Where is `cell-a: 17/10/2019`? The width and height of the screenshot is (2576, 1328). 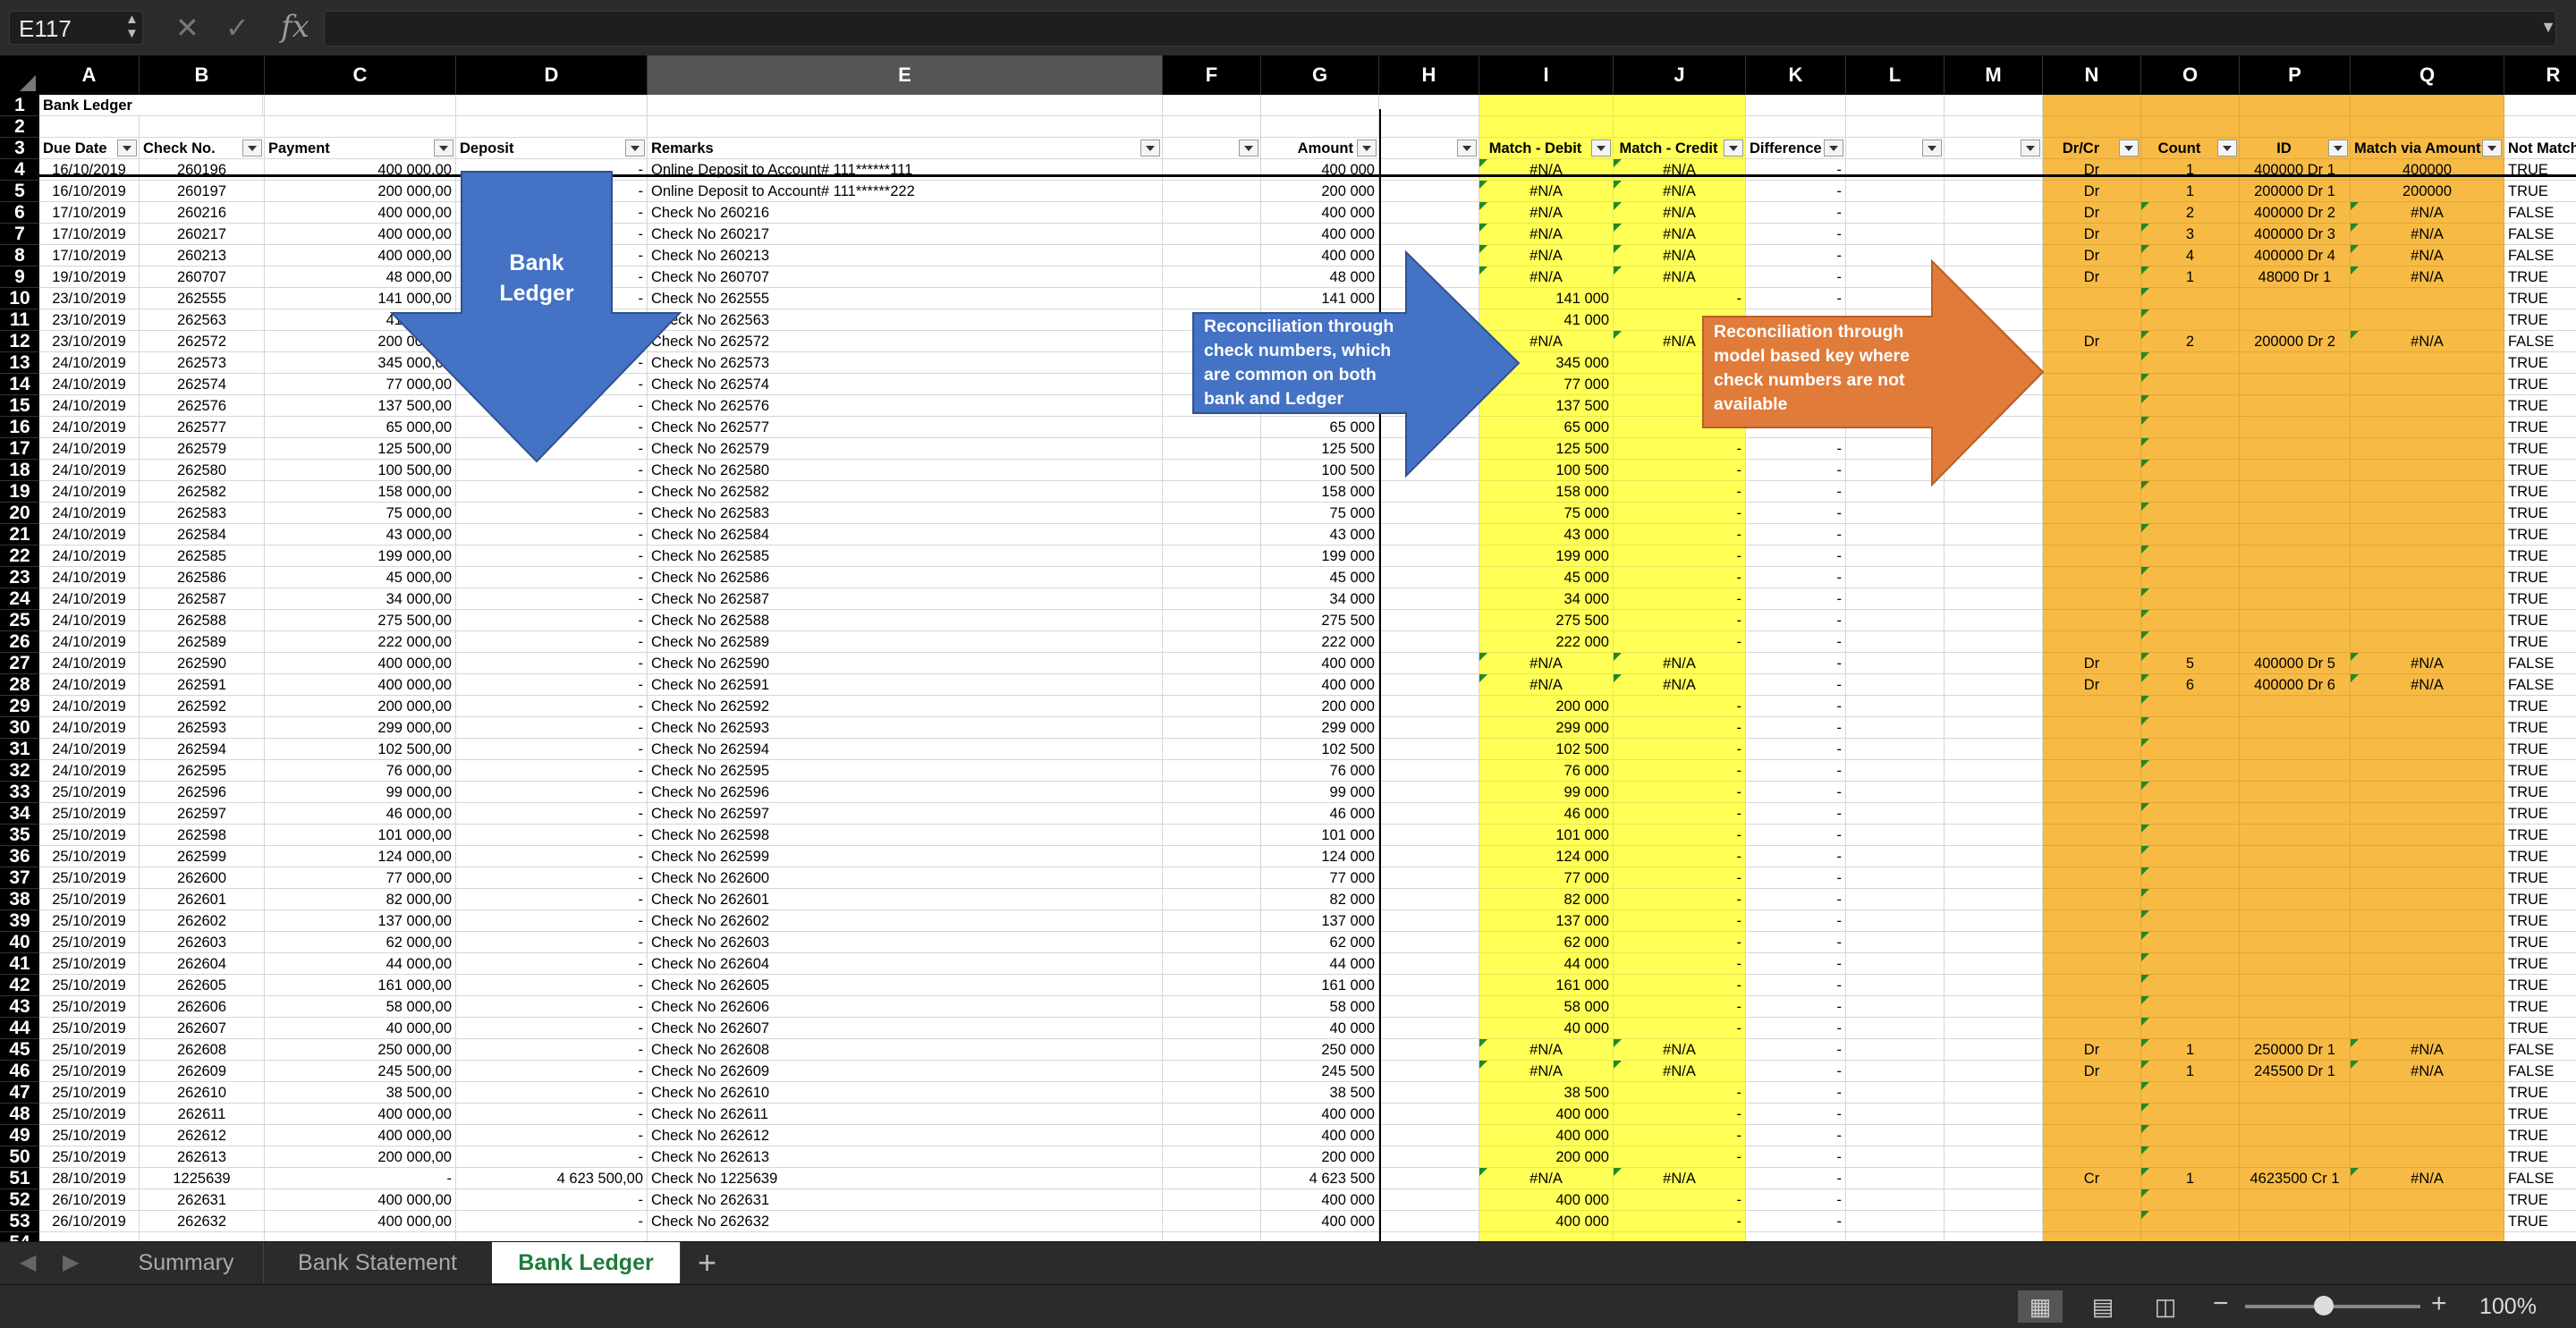
cell-a: 17/10/2019 is located at coordinates (89, 213).